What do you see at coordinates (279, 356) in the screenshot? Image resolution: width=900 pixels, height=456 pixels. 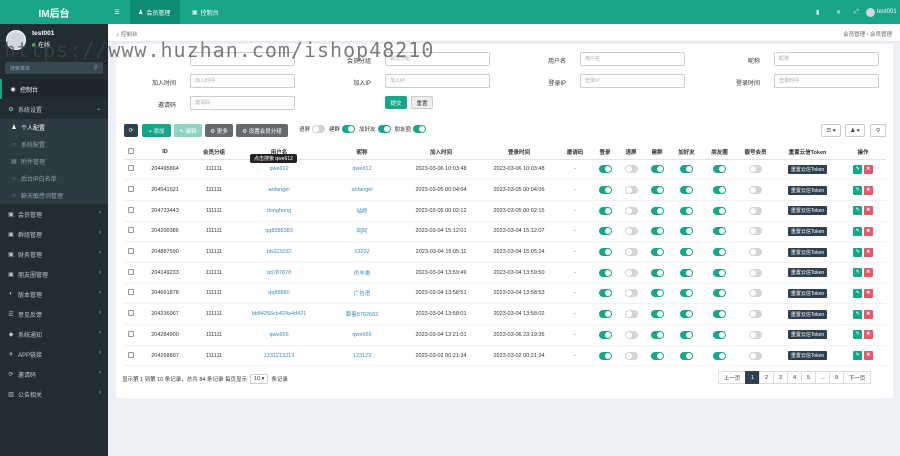 I see `username-link: 1231213213` at bounding box center [279, 356].